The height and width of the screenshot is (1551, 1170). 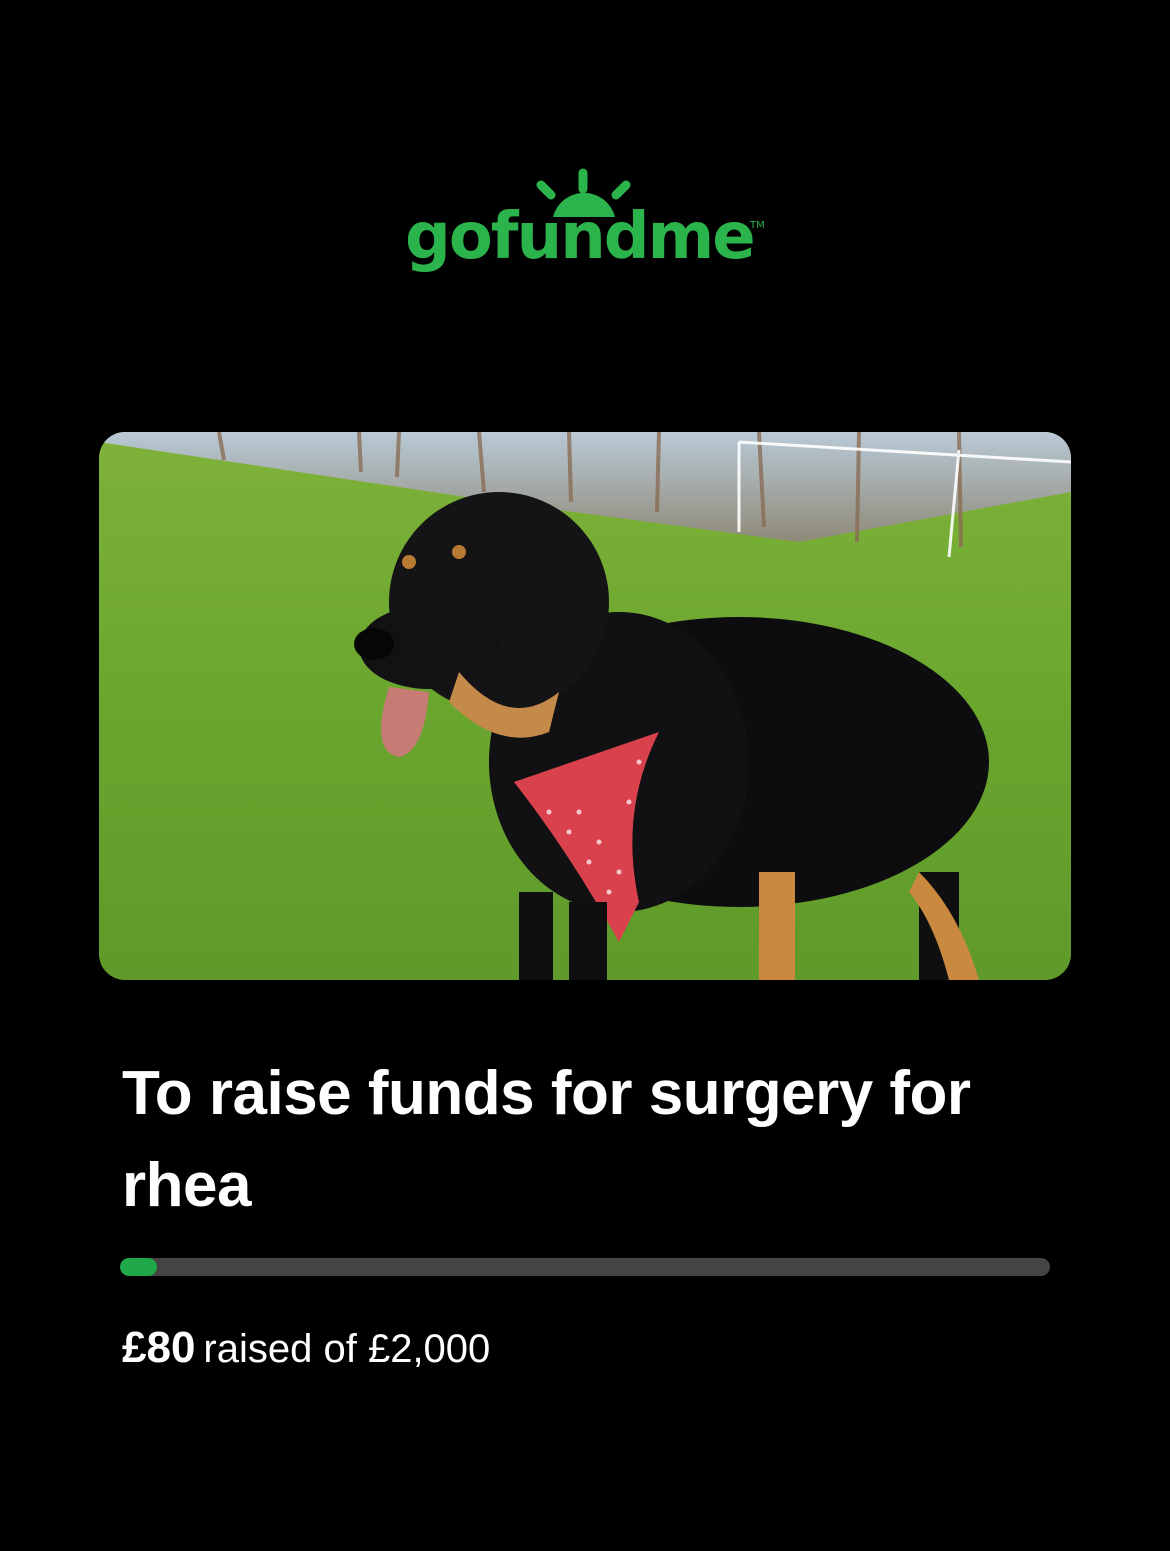 I want to click on funding-summary: £80 raised of £2,000, so click(x=306, y=1348).